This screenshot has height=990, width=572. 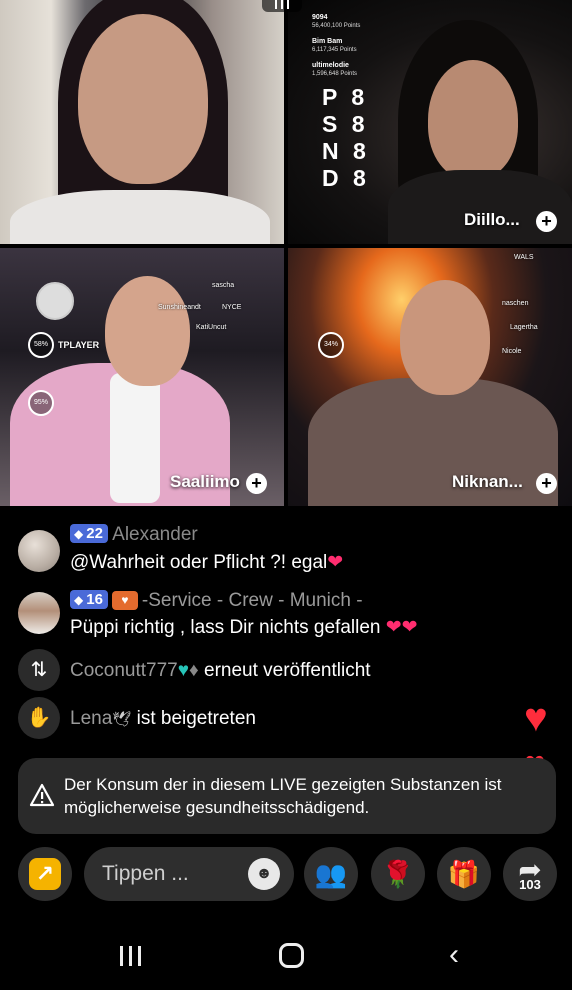 I want to click on comment-input-container: ☻, so click(x=189, y=874).